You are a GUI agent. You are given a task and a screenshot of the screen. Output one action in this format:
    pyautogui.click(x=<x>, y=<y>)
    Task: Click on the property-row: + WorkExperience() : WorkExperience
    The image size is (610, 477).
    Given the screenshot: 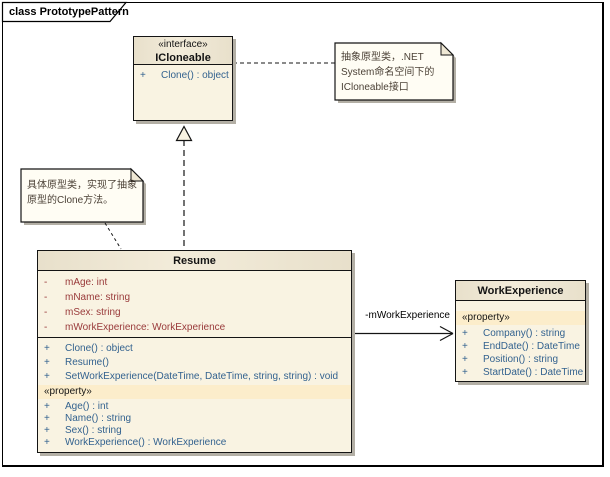 What is the action you would take?
    pyautogui.click(x=194, y=443)
    